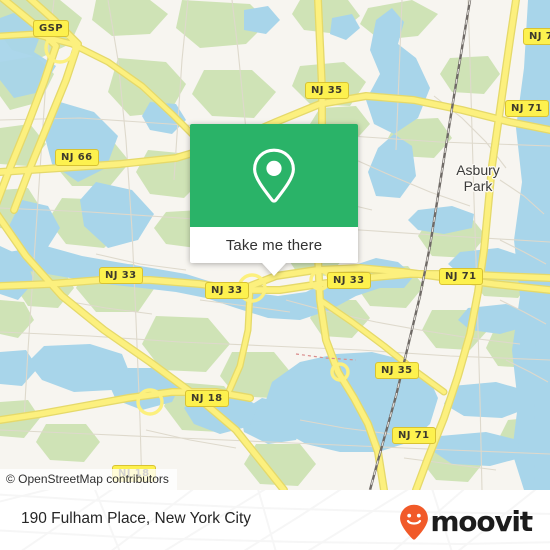  Describe the element at coordinates (227, 290) in the screenshot. I see `shield-nj-33-center: NJ 33` at that location.